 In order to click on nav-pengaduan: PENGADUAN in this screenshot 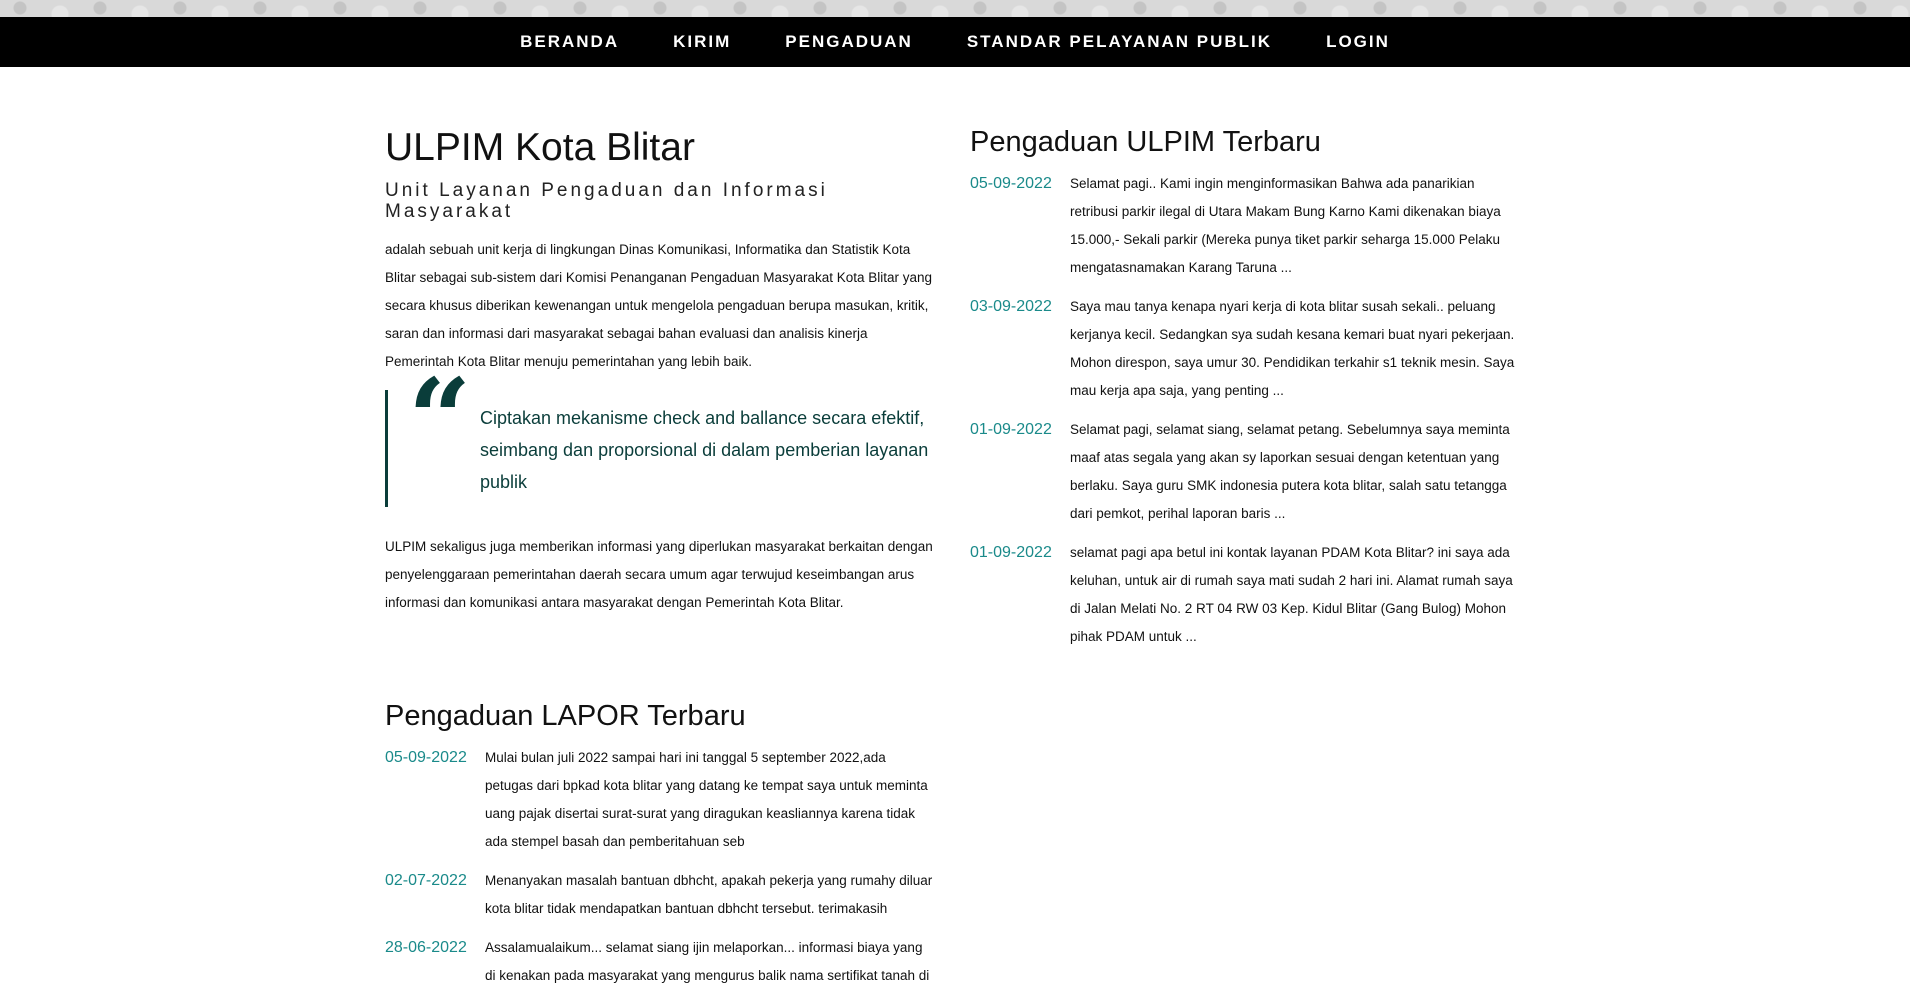, I will do `click(849, 42)`.